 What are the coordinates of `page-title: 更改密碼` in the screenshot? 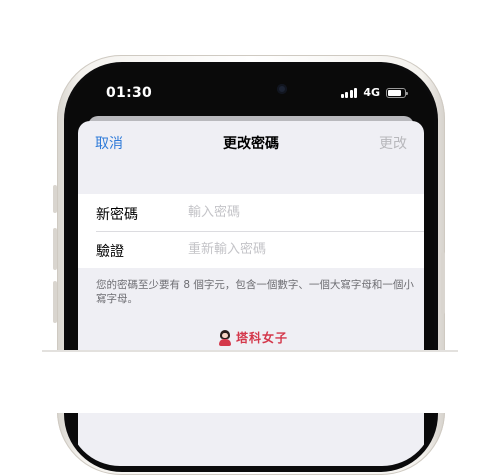 It's located at (251, 144).